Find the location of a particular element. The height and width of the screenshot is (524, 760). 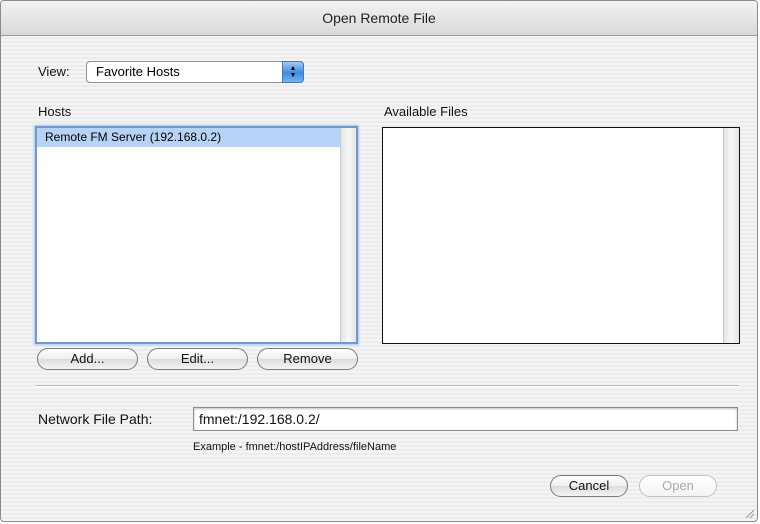

remove-host-button: Remove is located at coordinates (307, 359).